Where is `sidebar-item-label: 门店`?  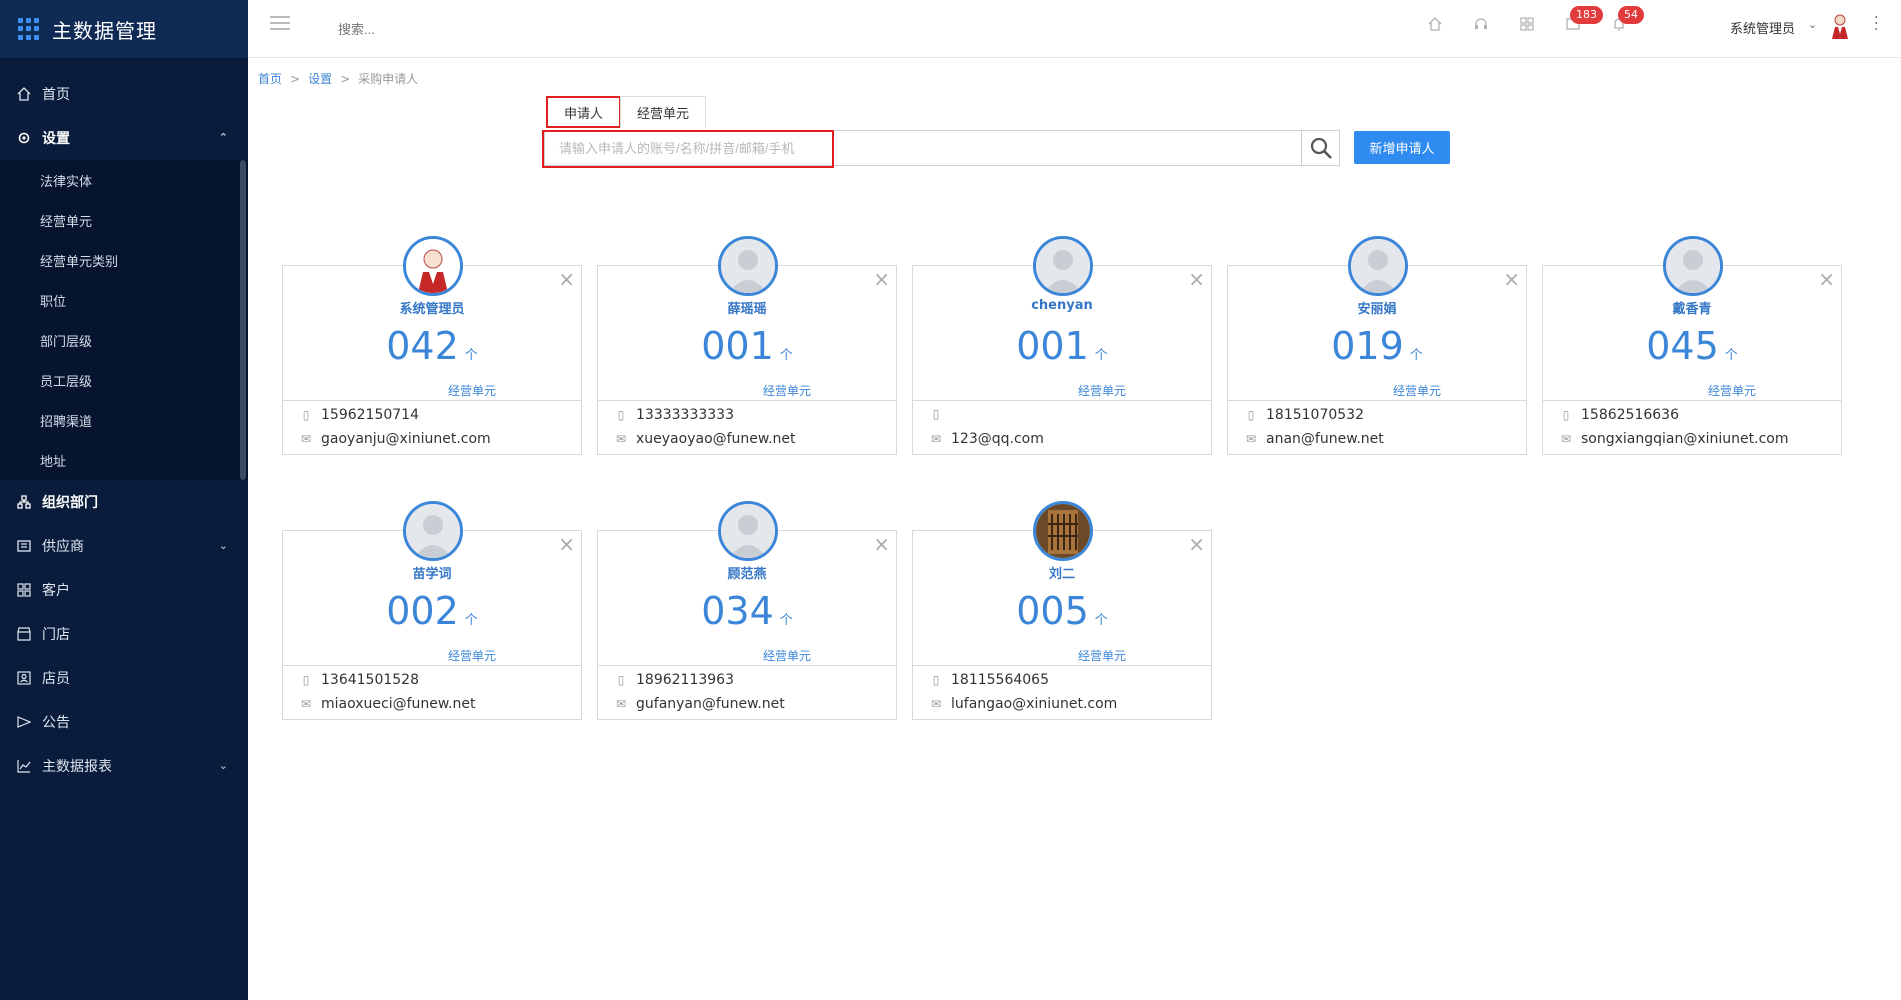
sidebar-item-label: 门店 is located at coordinates (56, 635).